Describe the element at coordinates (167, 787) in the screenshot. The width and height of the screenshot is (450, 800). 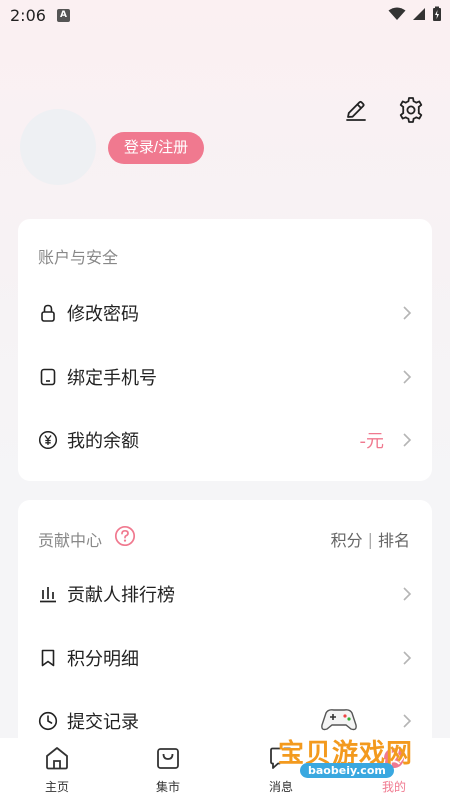
I see `nav-label: 集市` at that location.